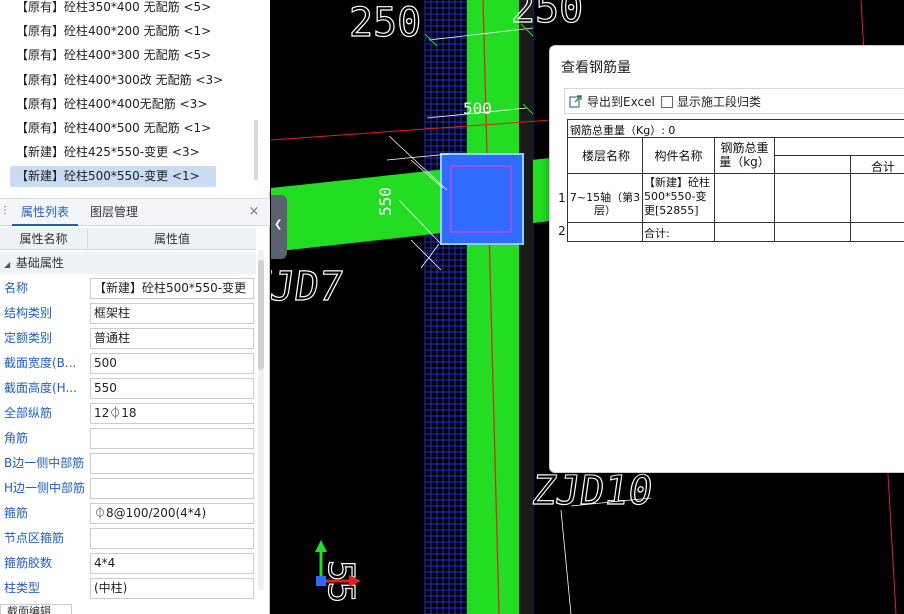 Image resolution: width=904 pixels, height=614 pixels. Describe the element at coordinates (172, 388) in the screenshot. I see `property-value-field: 550` at that location.